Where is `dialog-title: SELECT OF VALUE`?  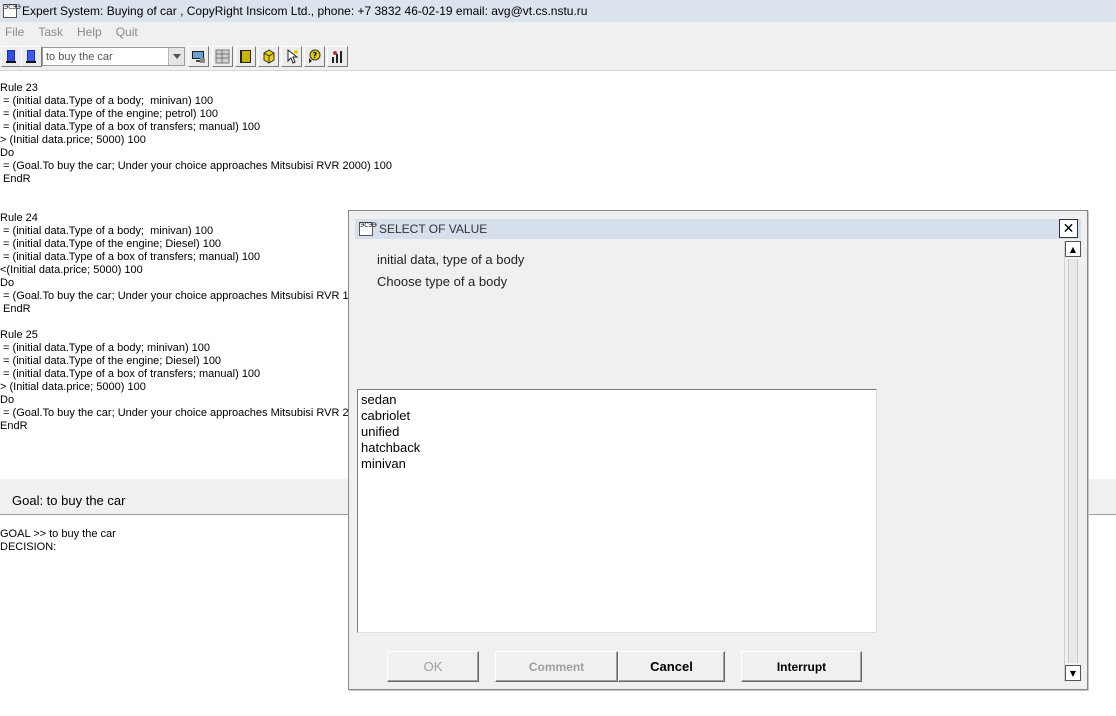
dialog-title: SELECT OF VALUE is located at coordinates (433, 229).